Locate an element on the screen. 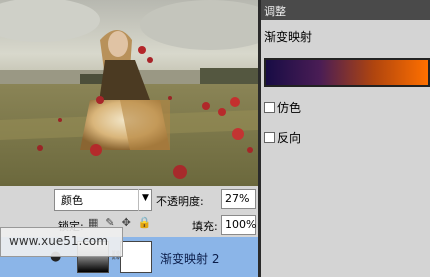  opacity-field: 27% is located at coordinates (238, 199).